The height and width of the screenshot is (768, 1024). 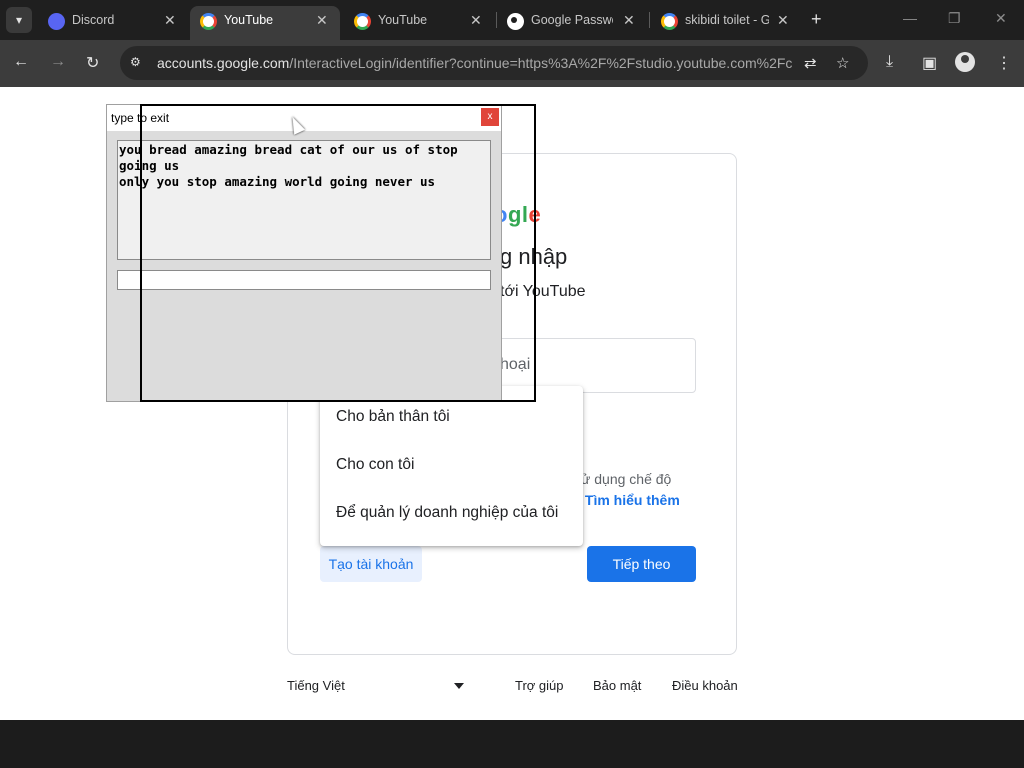 I want to click on key-icon, so click(x=515, y=21).